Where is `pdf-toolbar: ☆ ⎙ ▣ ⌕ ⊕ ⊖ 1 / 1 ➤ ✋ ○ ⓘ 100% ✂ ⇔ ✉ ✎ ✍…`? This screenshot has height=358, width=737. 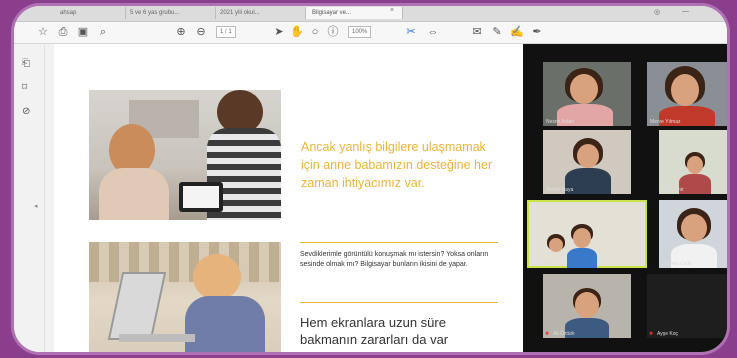 pdf-toolbar: ☆ ⎙ ▣ ⌕ ⊕ ⊖ 1 / 1 ➤ ✋ ○ ⓘ 100% ✂ ⇔ ✉ ✎ ✍… is located at coordinates (370, 33).